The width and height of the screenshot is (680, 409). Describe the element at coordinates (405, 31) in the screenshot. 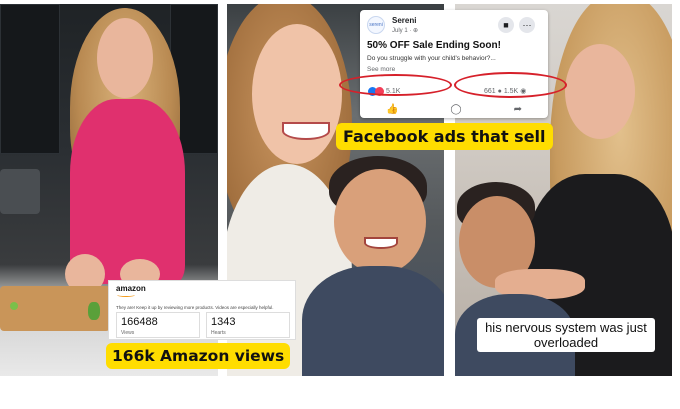

I see `post-date: July 1 · ⊕` at that location.